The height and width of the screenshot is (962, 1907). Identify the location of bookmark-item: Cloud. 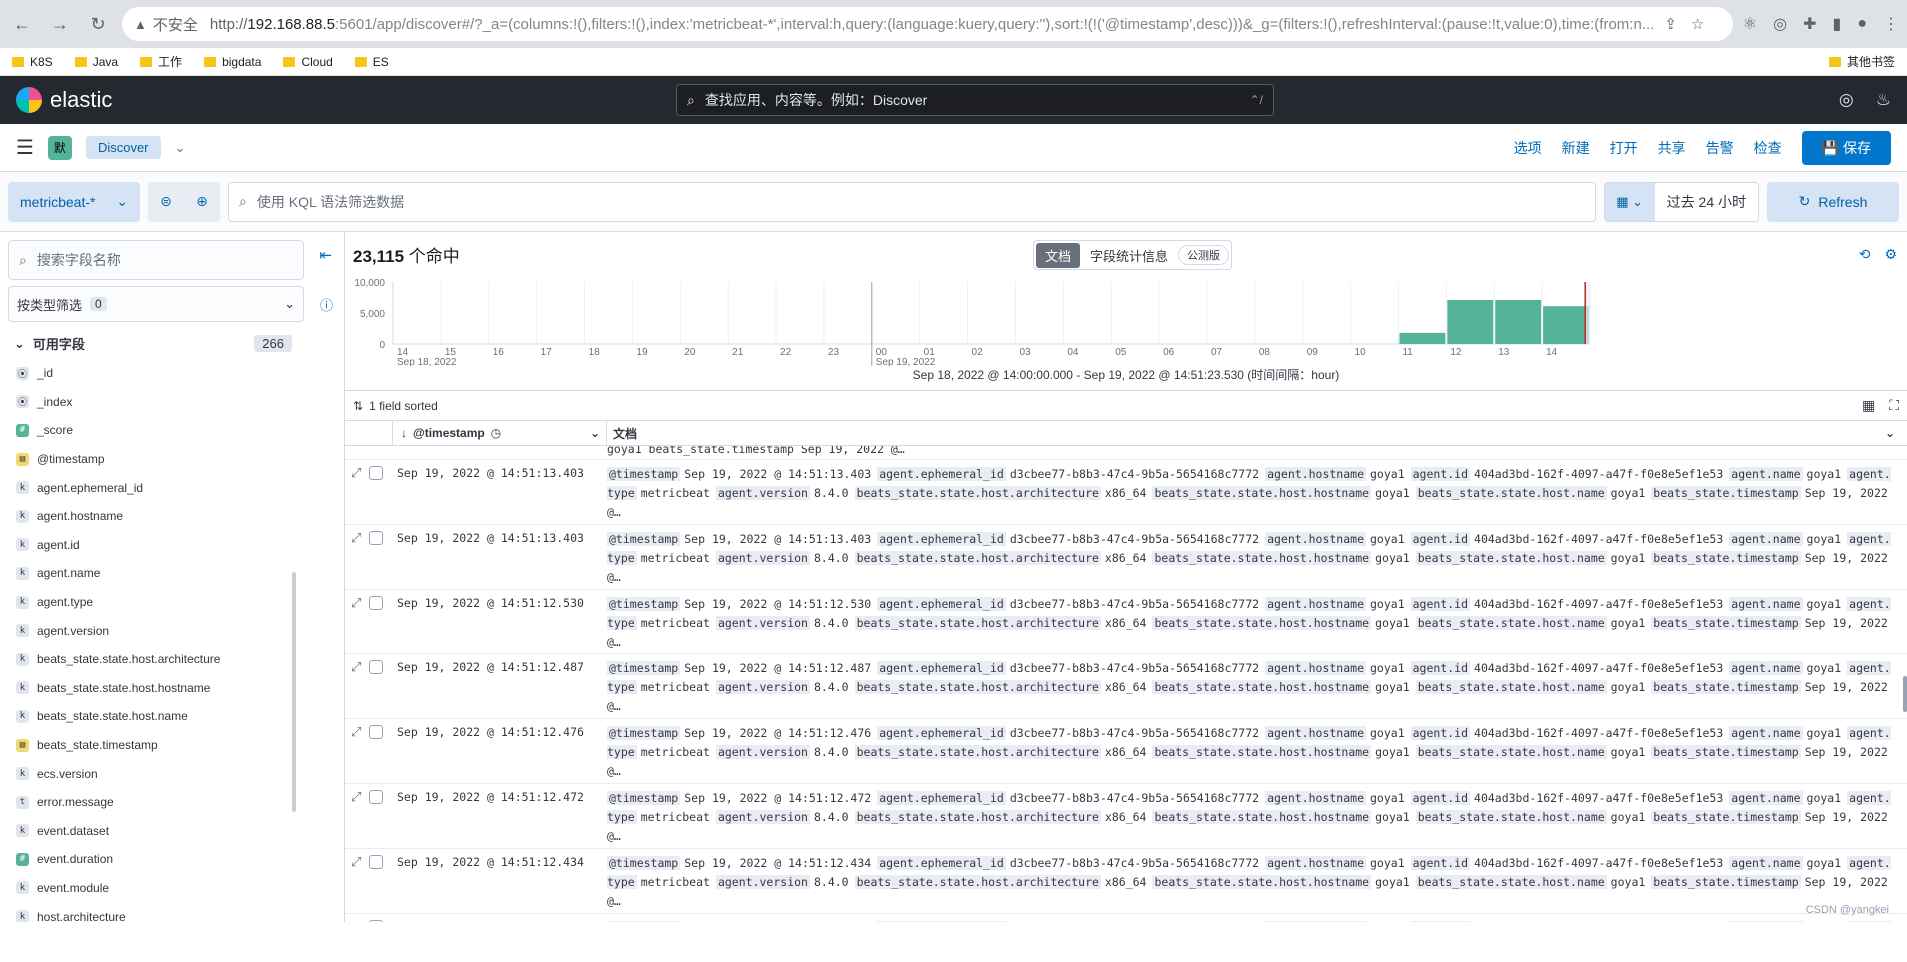
(308, 62).